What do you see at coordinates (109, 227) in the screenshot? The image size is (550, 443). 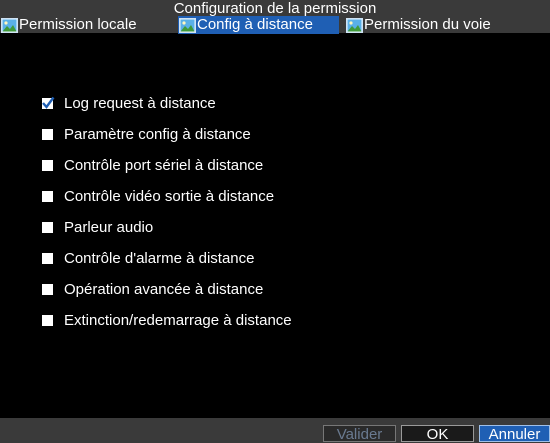 I see `permission-label: Parleur audio` at bounding box center [109, 227].